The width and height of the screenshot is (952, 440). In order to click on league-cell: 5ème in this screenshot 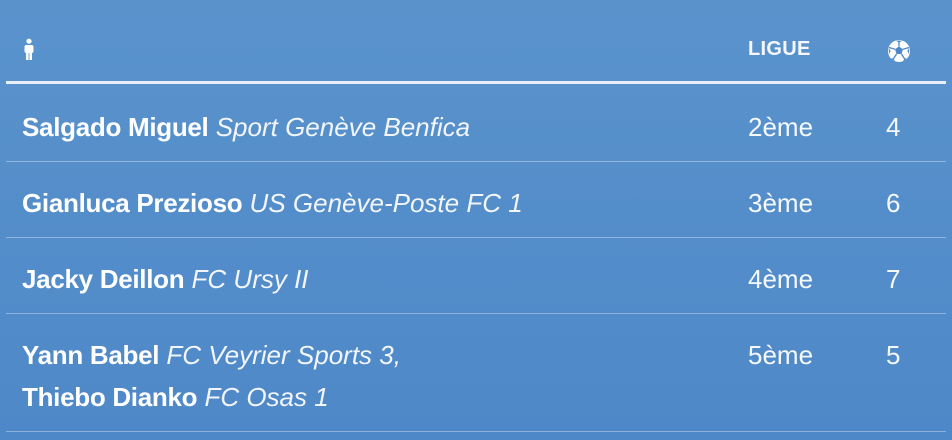, I will do `click(781, 355)`.